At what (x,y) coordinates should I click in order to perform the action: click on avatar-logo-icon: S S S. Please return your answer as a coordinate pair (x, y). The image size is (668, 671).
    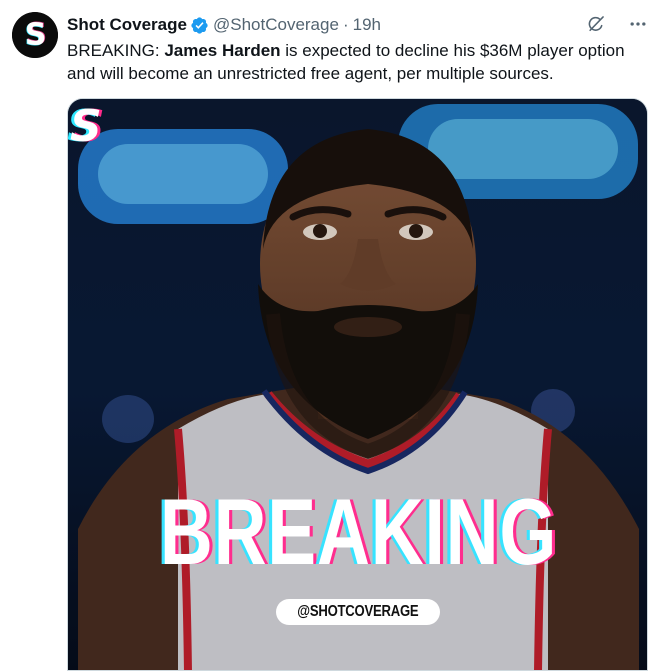
    Looking at the image, I should click on (35, 35).